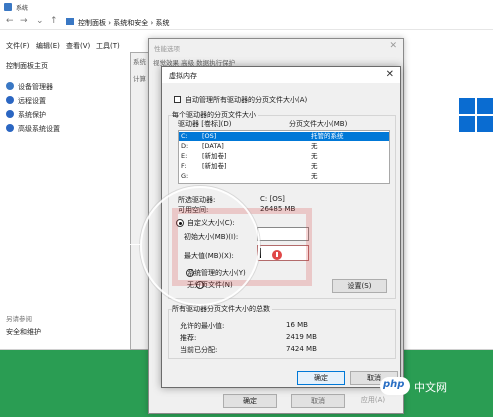 This screenshot has height=417, width=493. Describe the element at coordinates (246, 22) in the screenshot. I see `address-bar: ← → ⌄ ↑ 控制面板 › 系统和安全 › 系统` at that location.